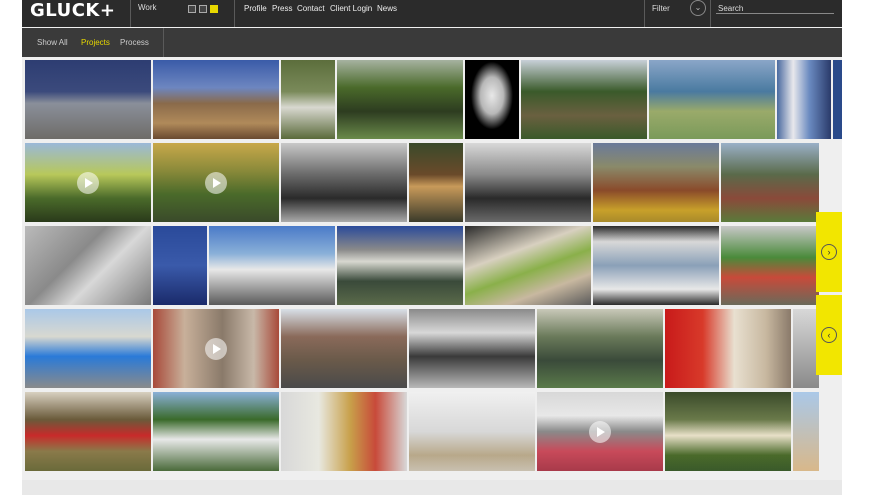  Describe the element at coordinates (775, 8) in the screenshot. I see `search-input` at that location.